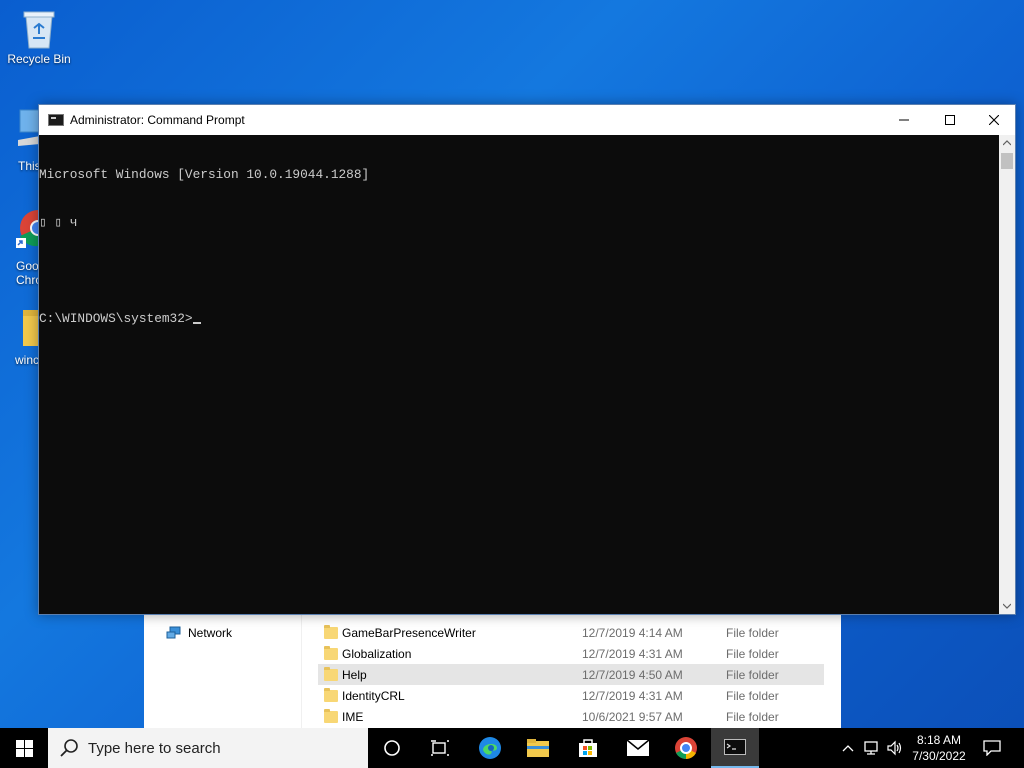 The image size is (1024, 768). I want to click on edge-taskbar-button, so click(490, 748).